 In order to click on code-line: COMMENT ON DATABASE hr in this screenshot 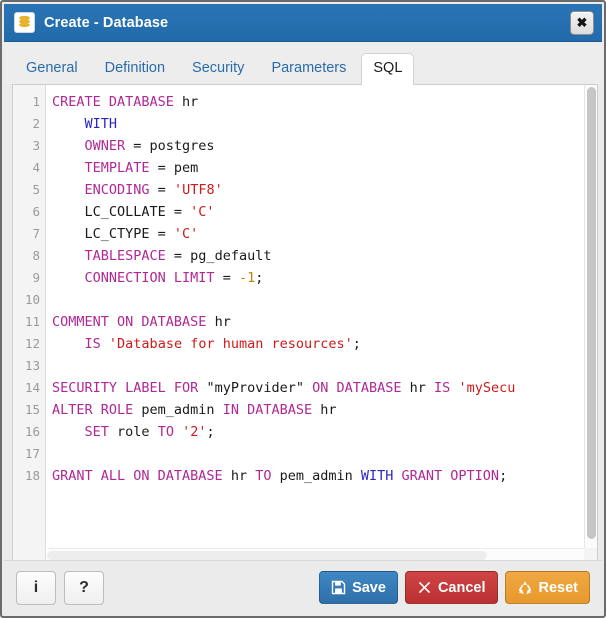, I will do `click(317, 322)`.